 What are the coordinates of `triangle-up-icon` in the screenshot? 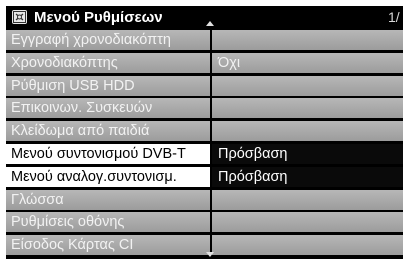 It's located at (210, 23).